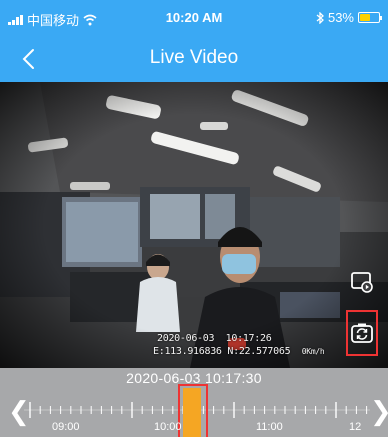  I want to click on nav-bar: Live Video, so click(194, 59).